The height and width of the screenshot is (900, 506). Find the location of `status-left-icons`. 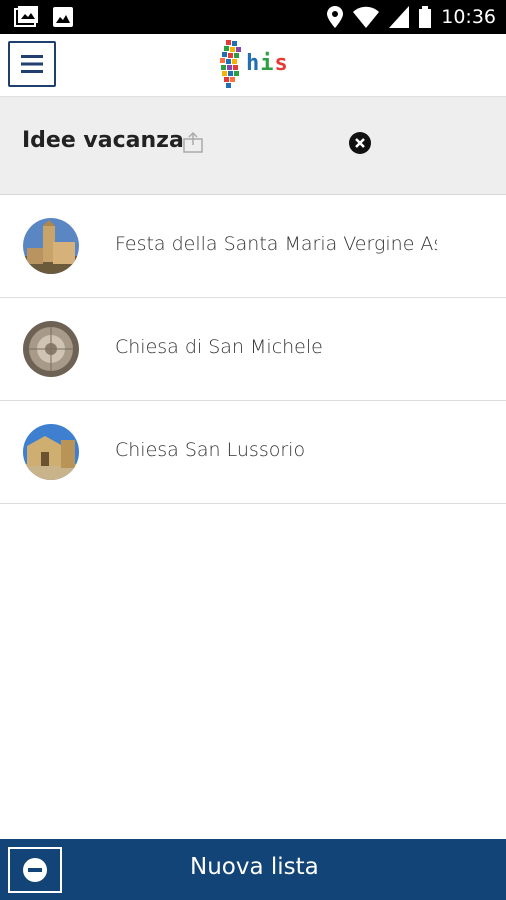

status-left-icons is located at coordinates (44, 17).